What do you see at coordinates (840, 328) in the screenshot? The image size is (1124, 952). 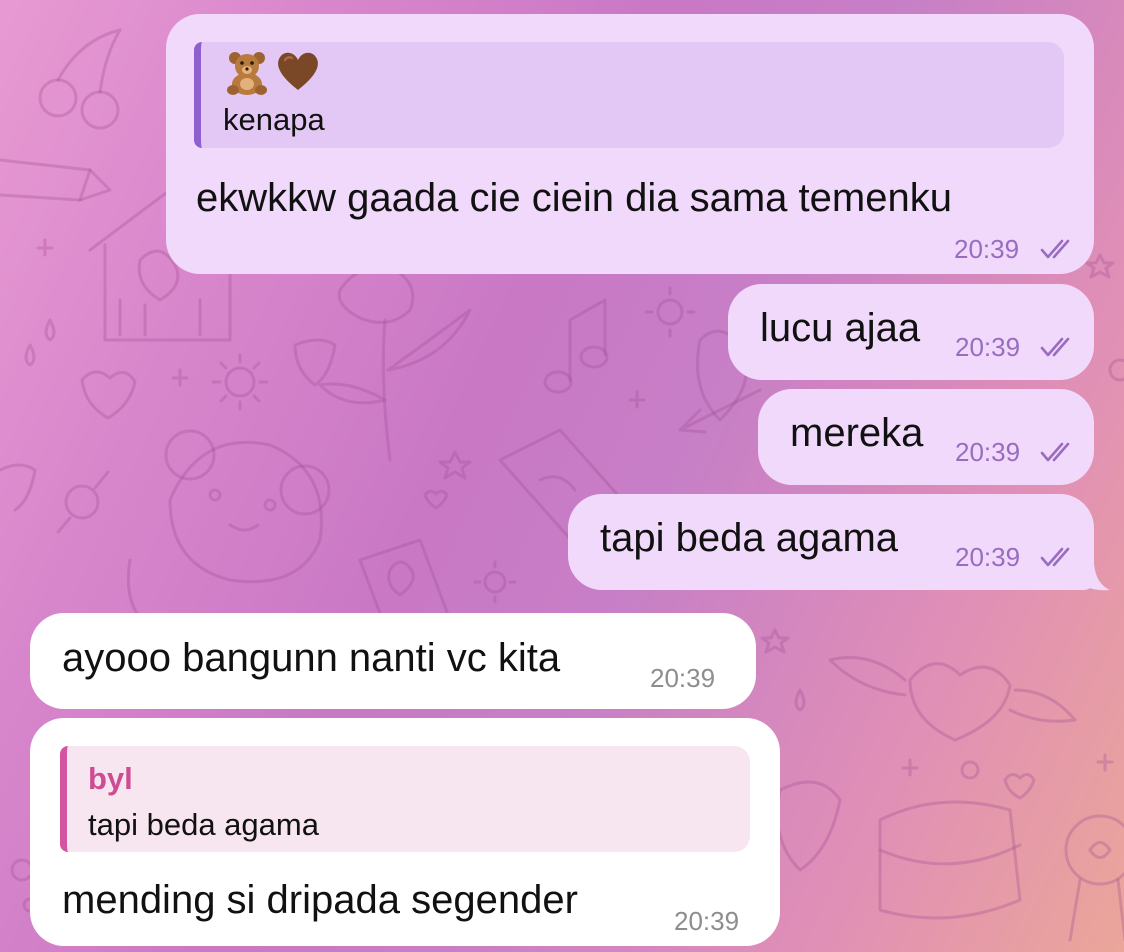 I see `message-text: lucu ajaa` at bounding box center [840, 328].